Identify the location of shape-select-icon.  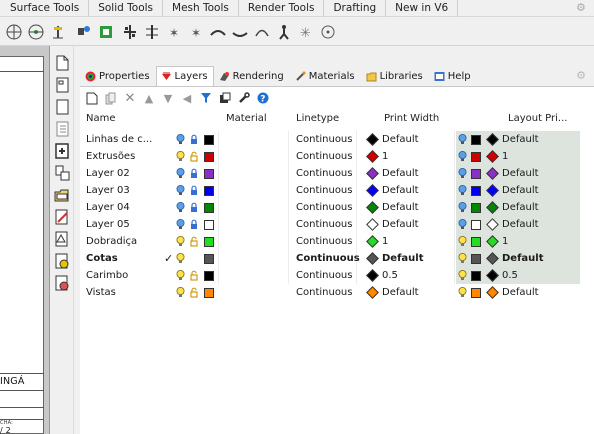
(106, 32).